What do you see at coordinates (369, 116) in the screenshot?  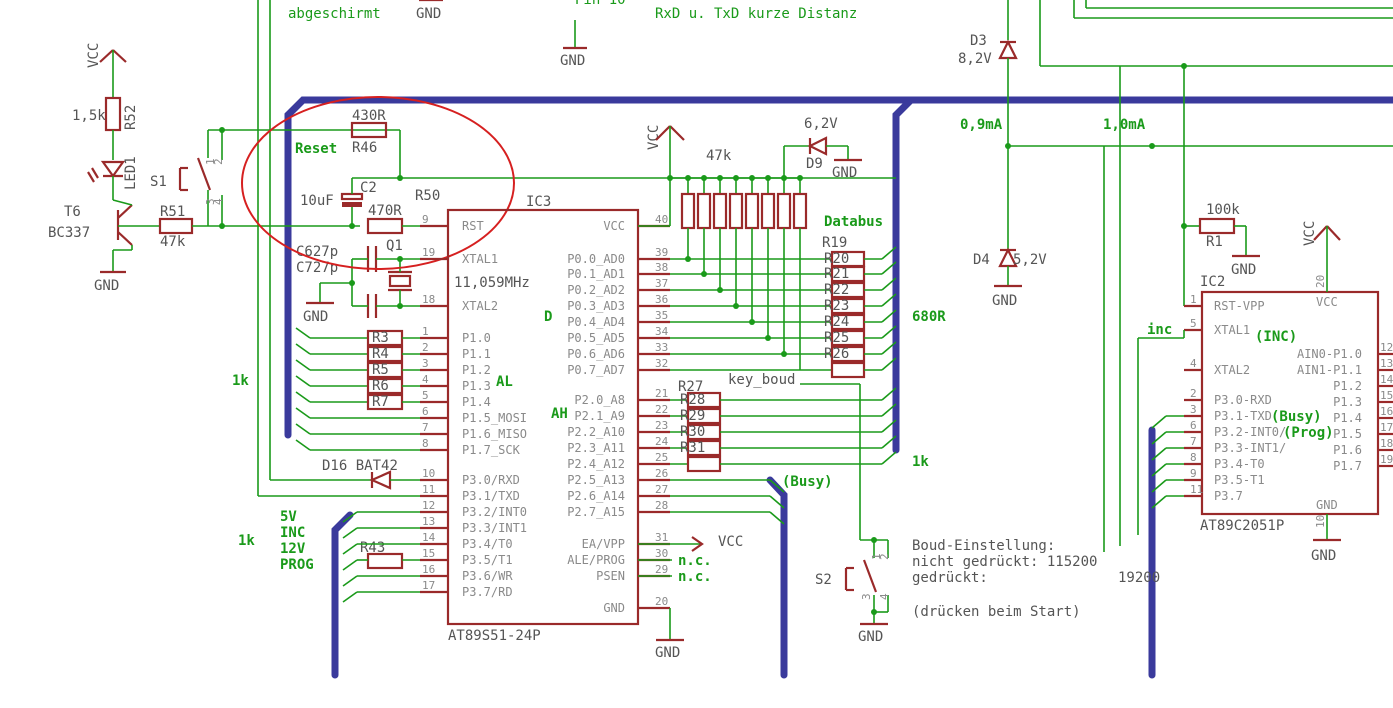 I see `r46-value: 430R` at bounding box center [369, 116].